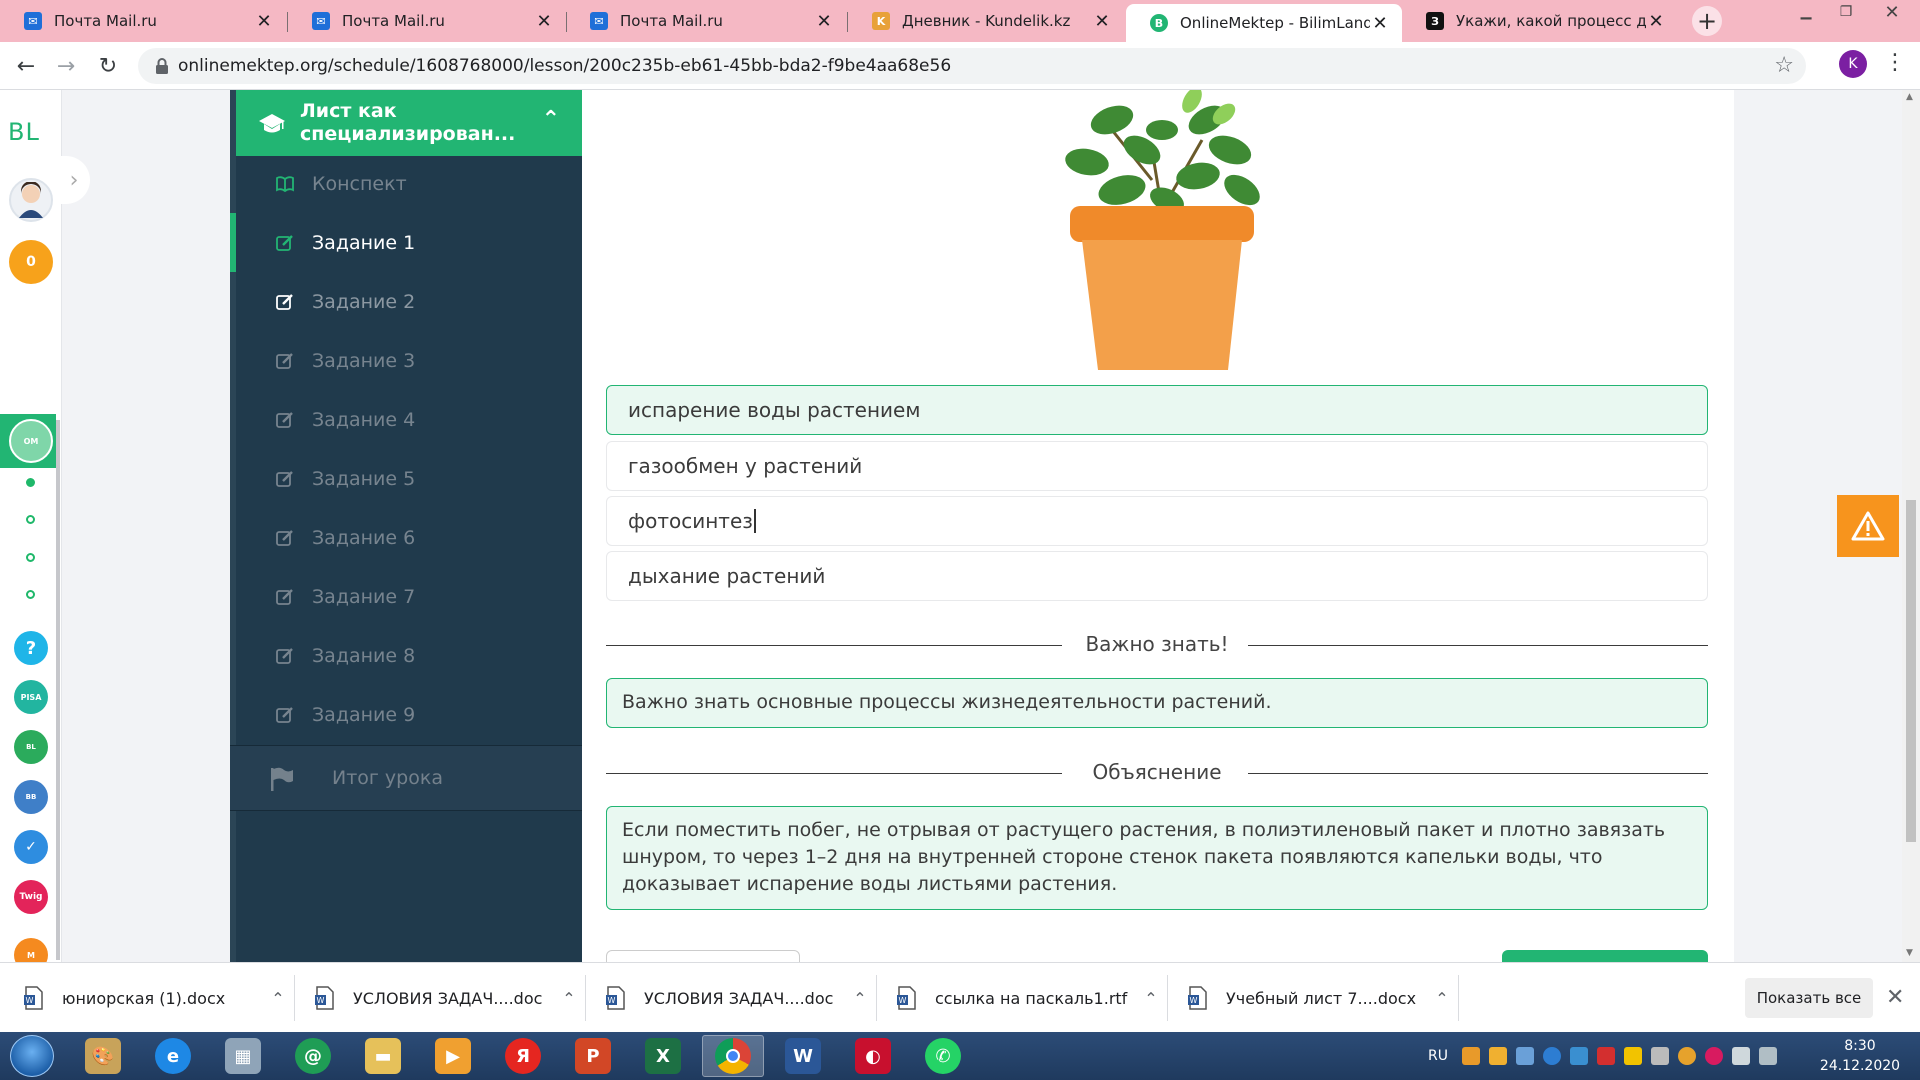 The height and width of the screenshot is (1080, 1920). I want to click on bilimland-app-icon: BL, so click(31, 747).